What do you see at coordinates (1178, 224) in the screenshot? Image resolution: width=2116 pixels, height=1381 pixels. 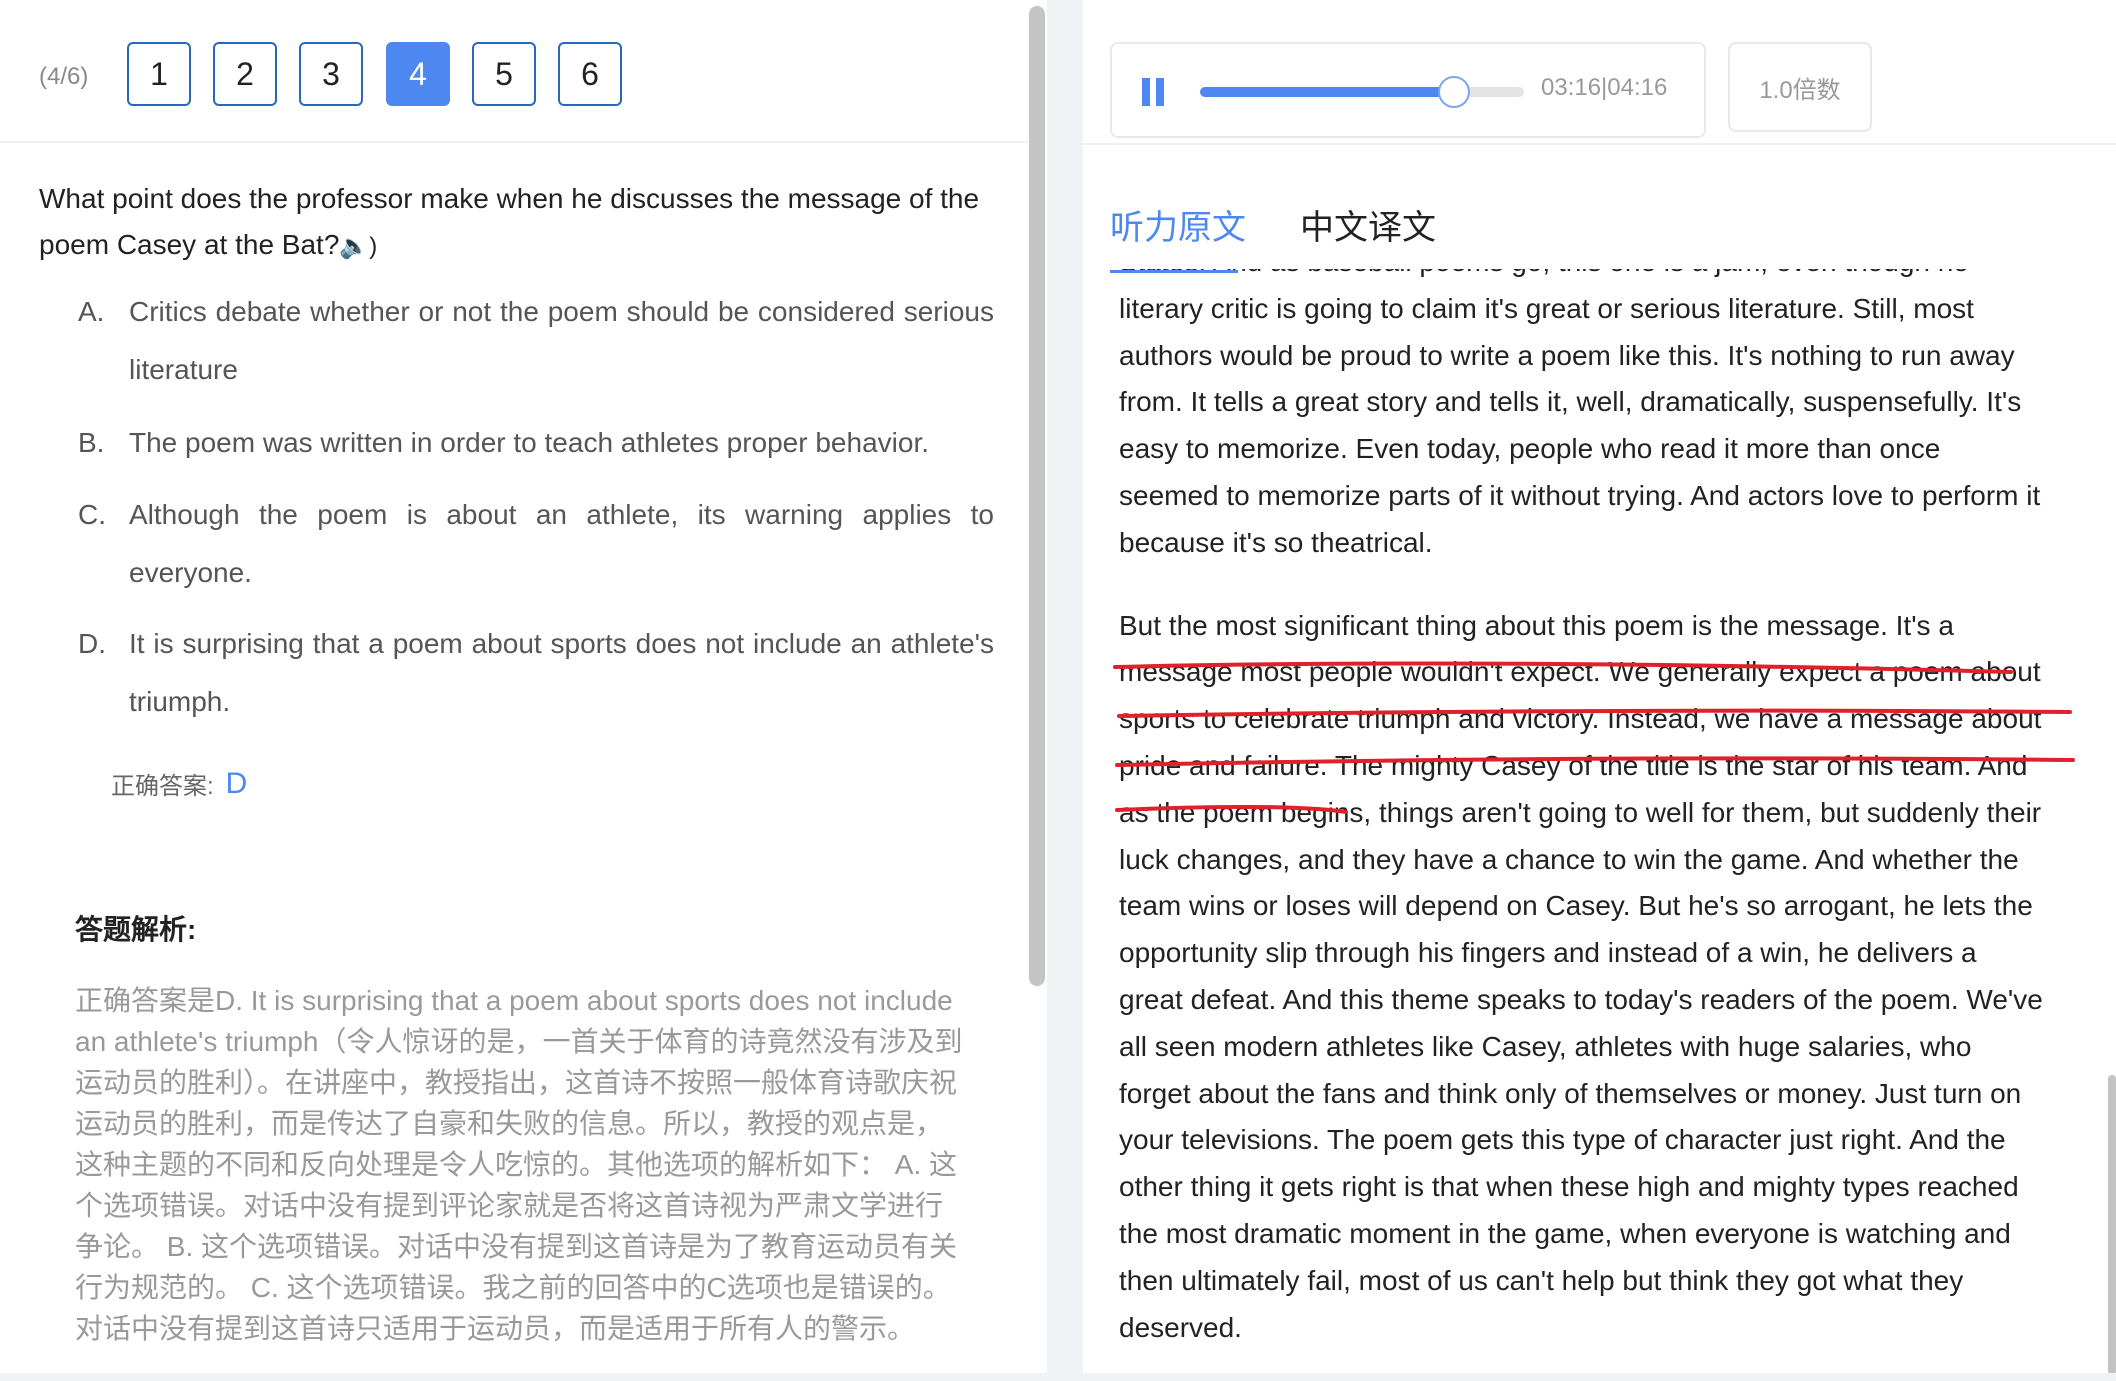 I see `tab-transcript: 听力原文` at bounding box center [1178, 224].